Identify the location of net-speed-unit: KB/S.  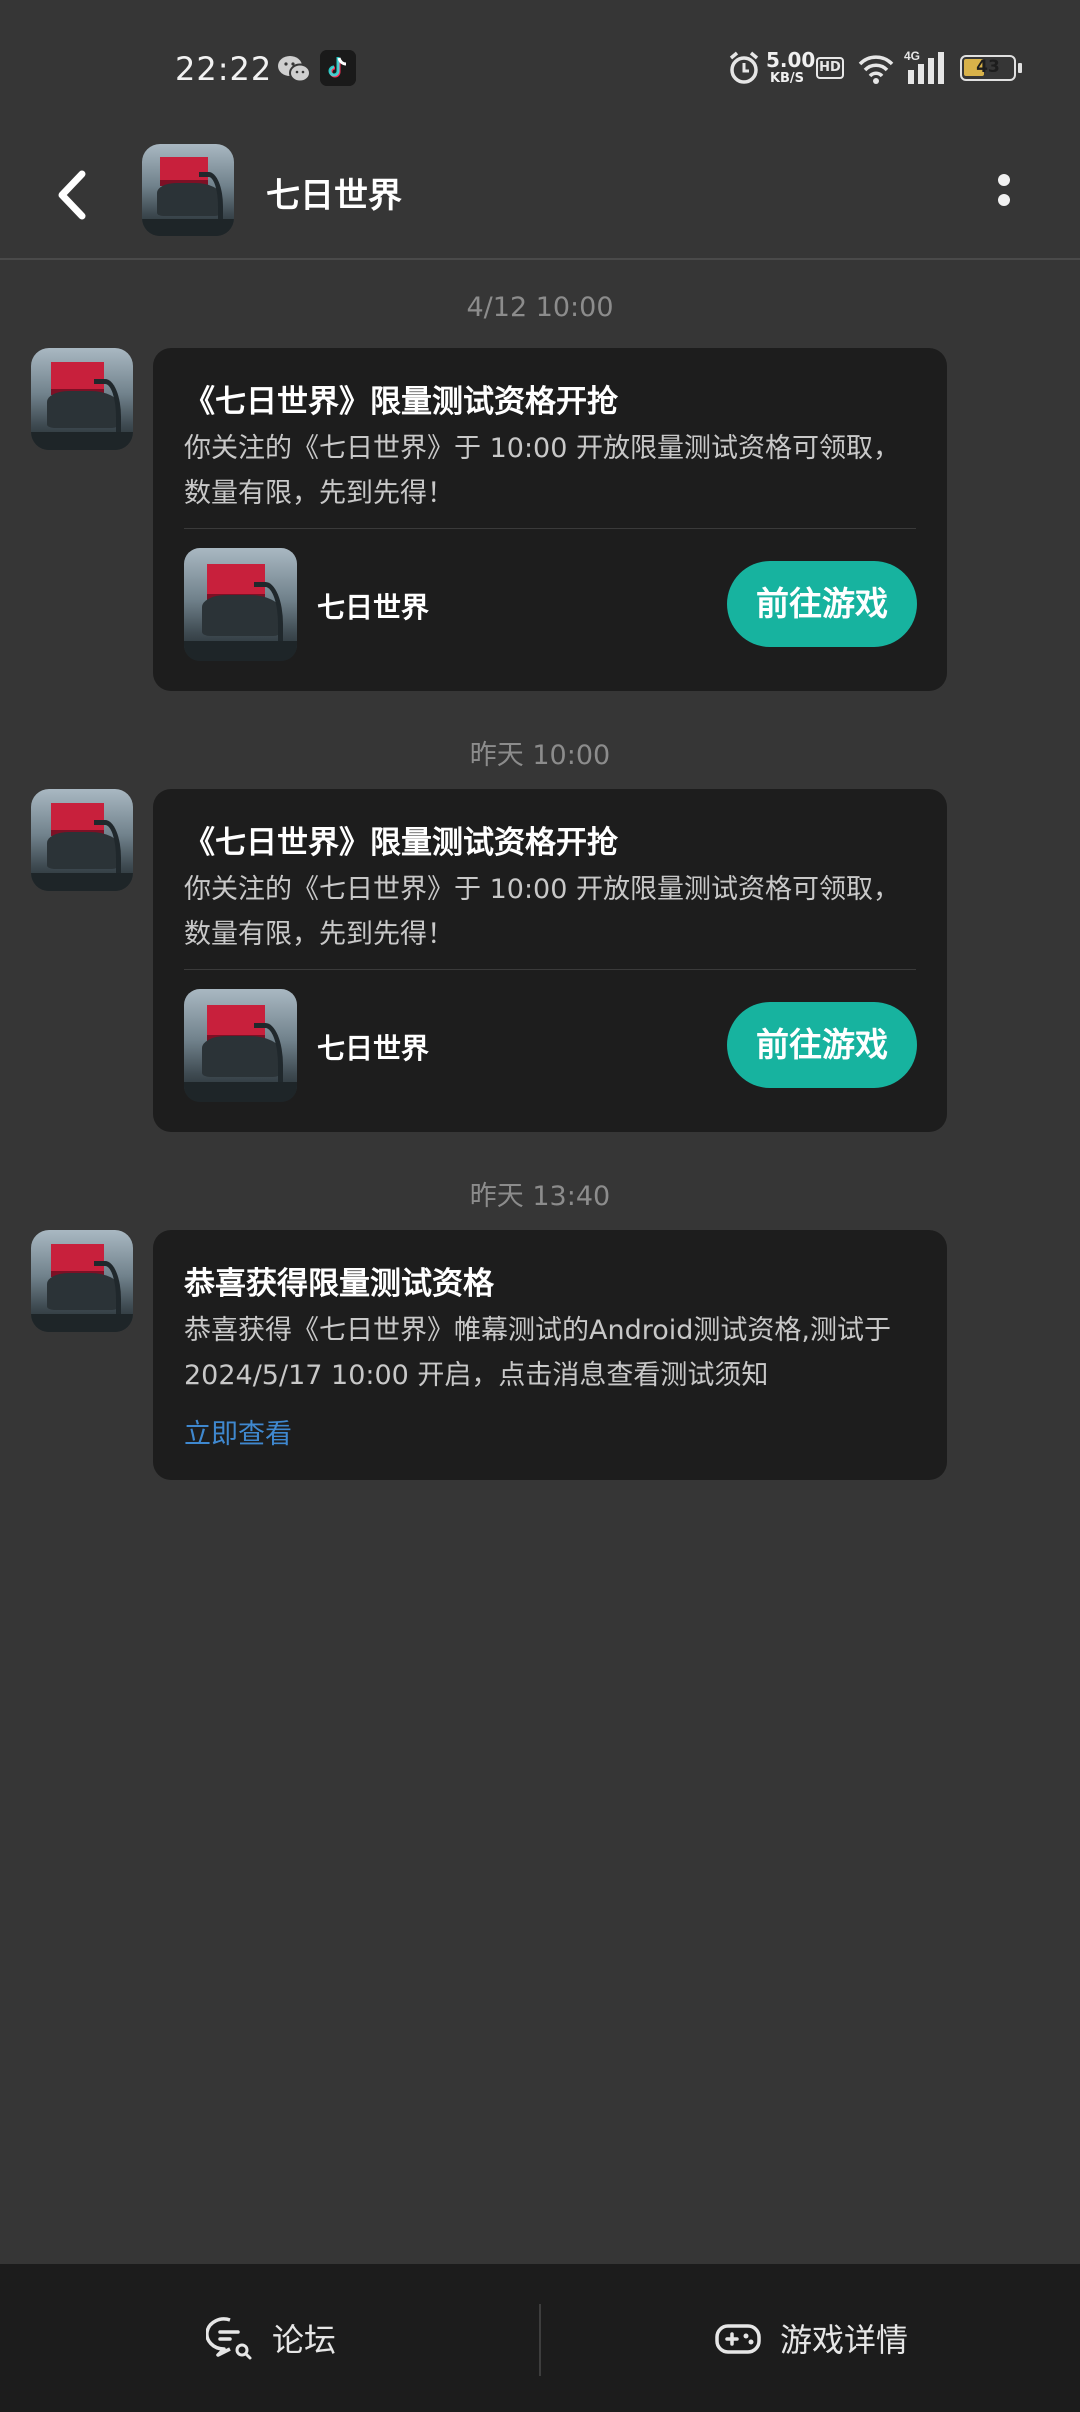
(787, 78).